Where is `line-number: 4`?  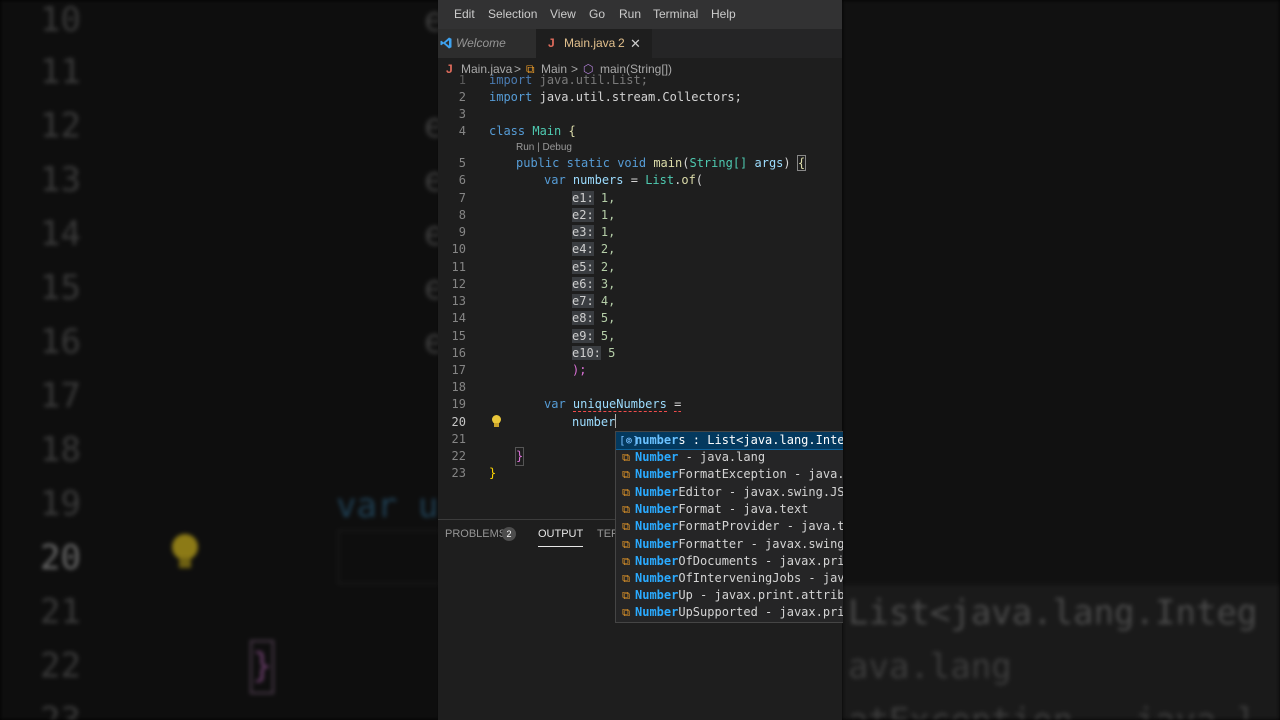
line-number: 4 is located at coordinates (462, 131).